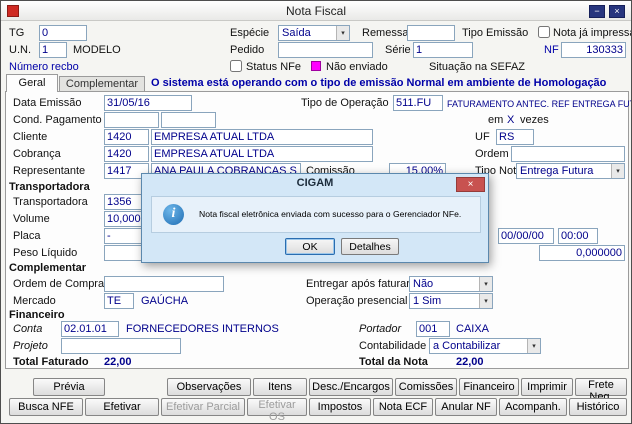 The height and width of the screenshot is (424, 632). I want to click on data-emissao-input, so click(148, 103).